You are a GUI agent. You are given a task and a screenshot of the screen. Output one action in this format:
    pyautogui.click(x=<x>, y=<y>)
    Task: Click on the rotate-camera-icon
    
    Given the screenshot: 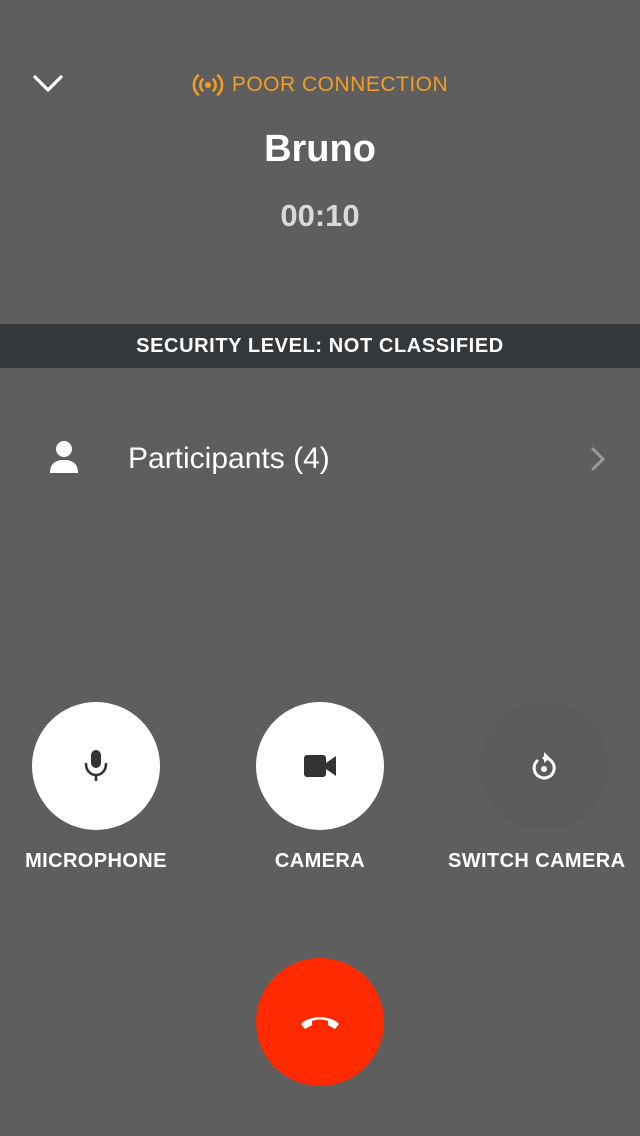 What is the action you would take?
    pyautogui.click(x=544, y=766)
    